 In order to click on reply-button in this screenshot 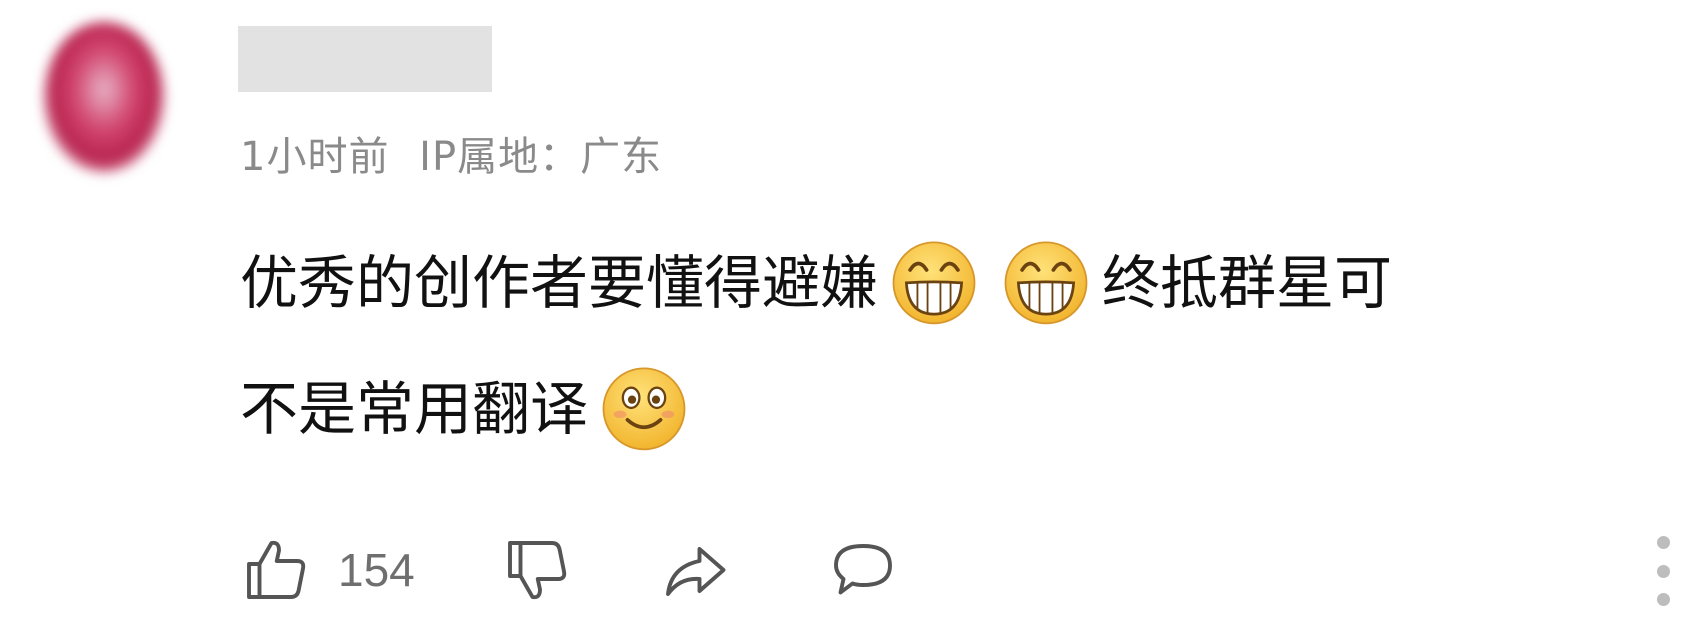, I will do `click(863, 570)`.